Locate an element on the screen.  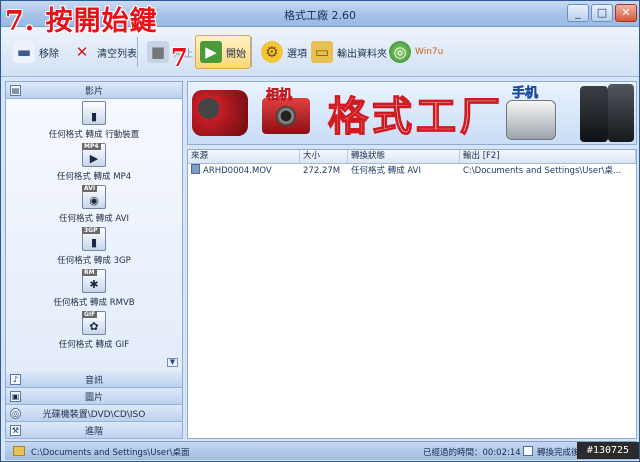
stop-icon: ■ is located at coordinates (158, 52).